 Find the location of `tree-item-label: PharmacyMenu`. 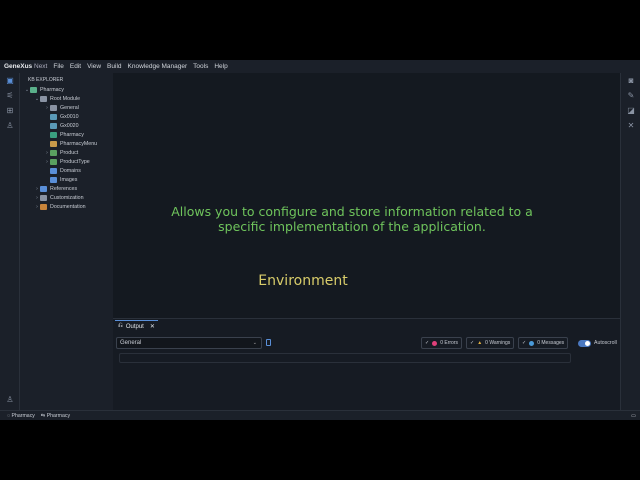

tree-item-label: PharmacyMenu is located at coordinates (79, 143).